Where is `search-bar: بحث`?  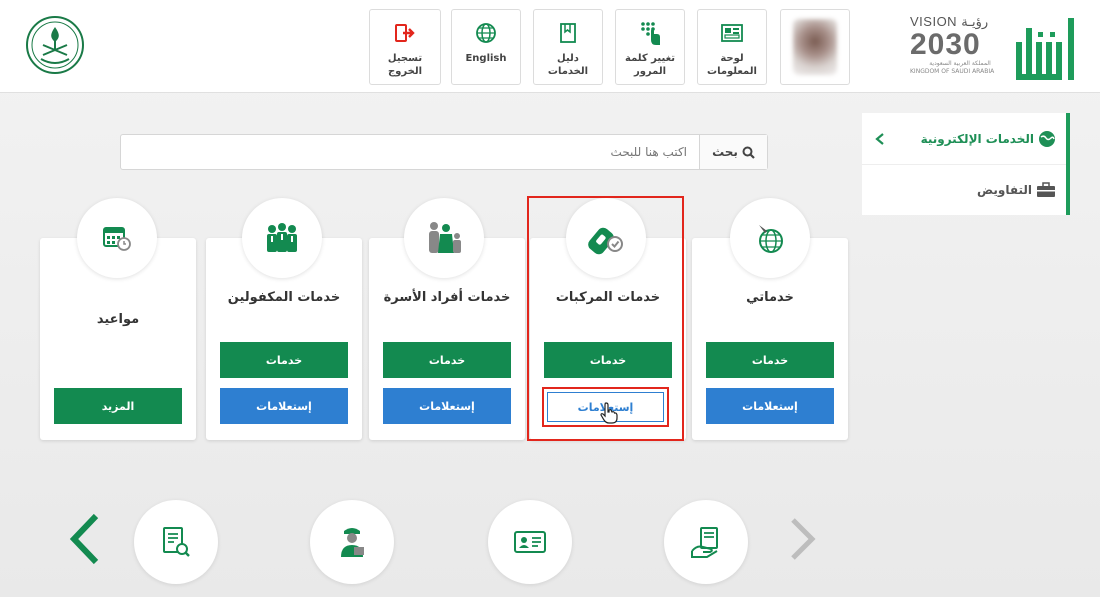 search-bar: بحث is located at coordinates (444, 152).